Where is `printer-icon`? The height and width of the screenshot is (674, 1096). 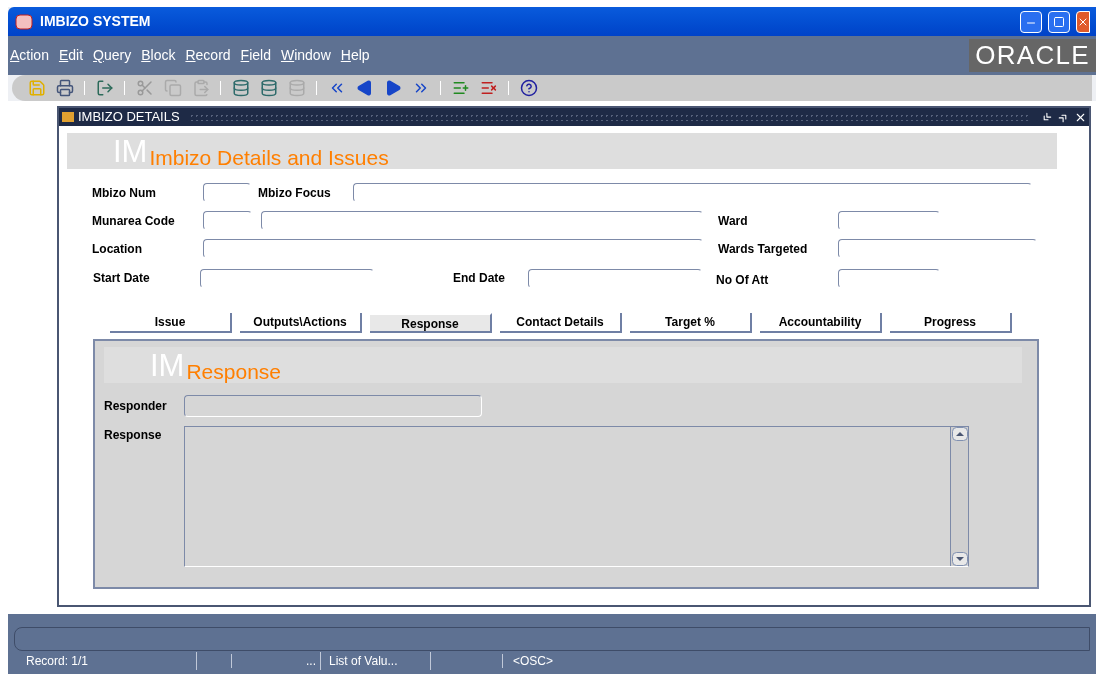
printer-icon is located at coordinates (65, 88).